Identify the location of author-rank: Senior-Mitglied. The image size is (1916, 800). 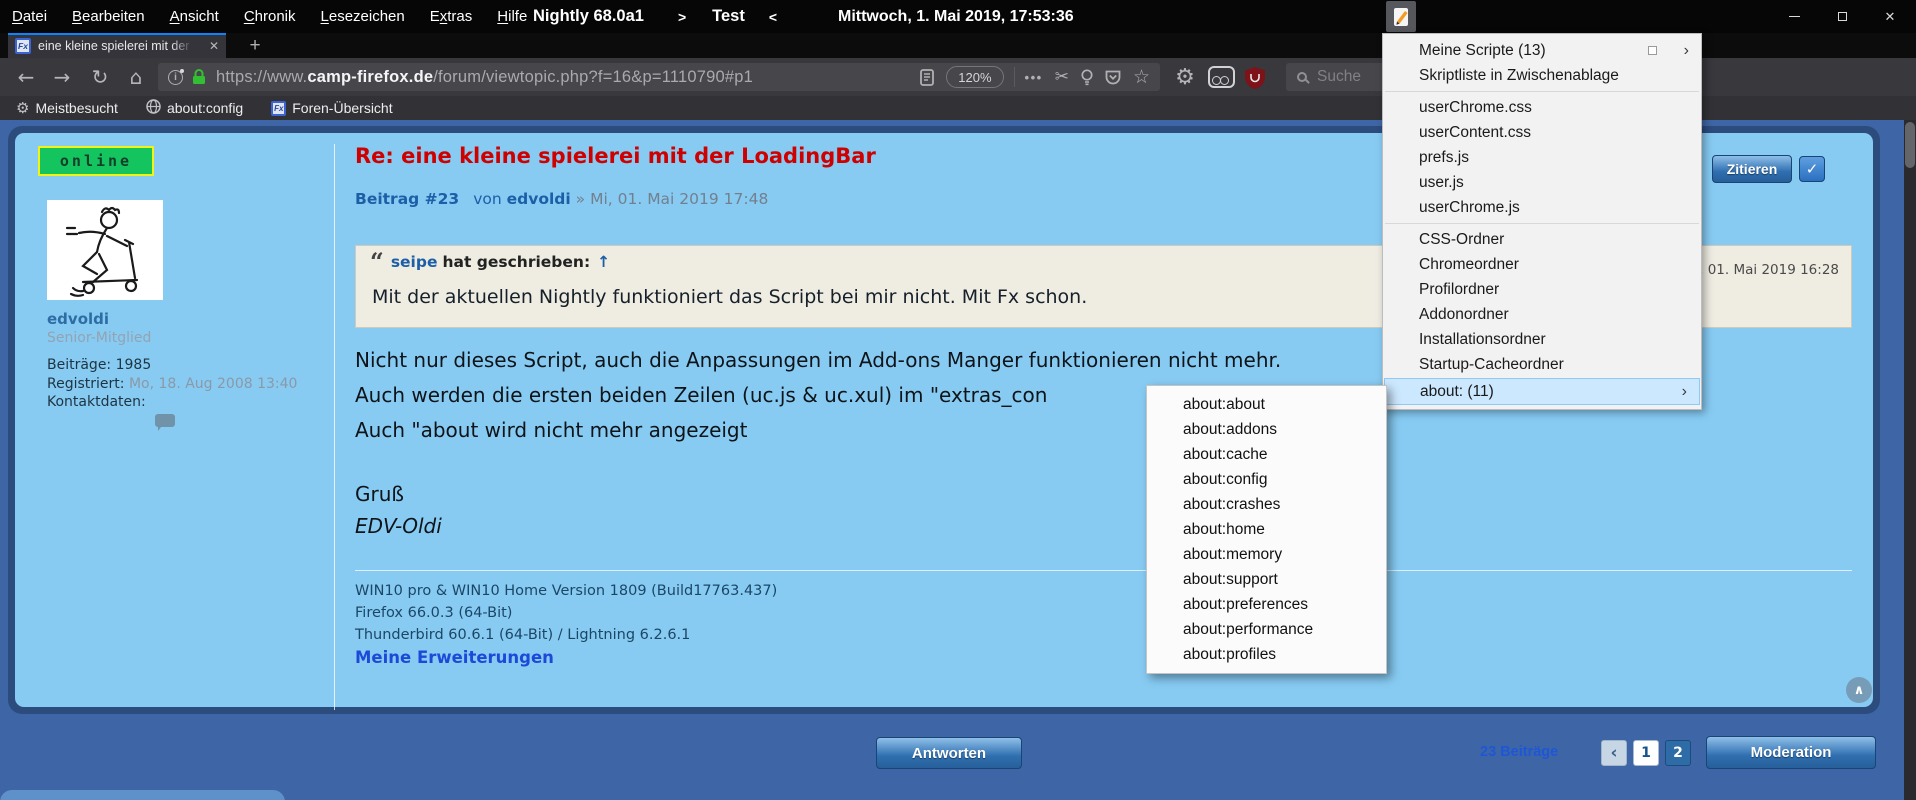
(99, 338).